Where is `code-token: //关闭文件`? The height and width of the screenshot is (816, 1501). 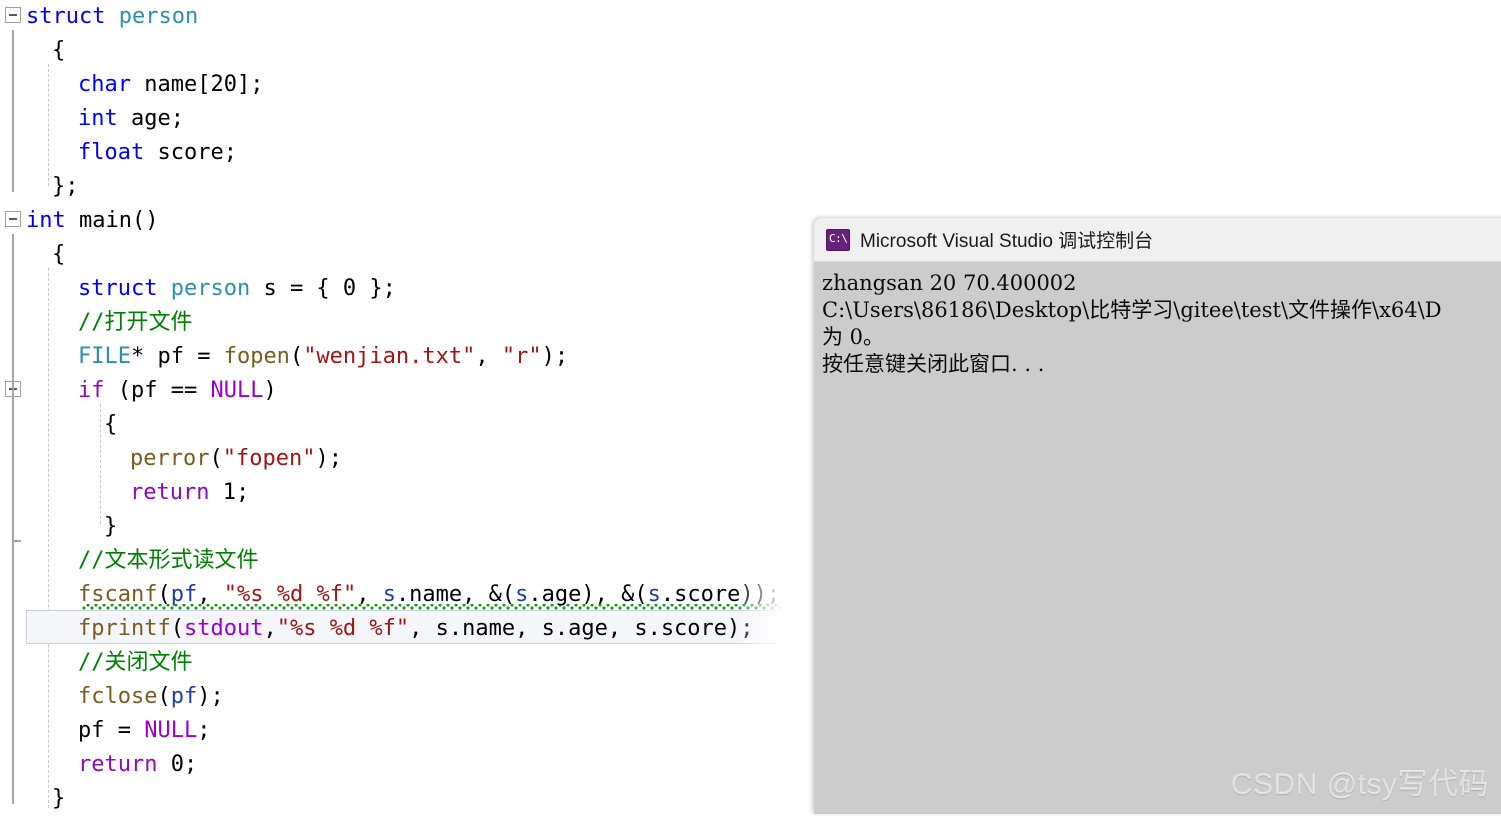 code-token: //关闭文件 is located at coordinates (135, 662).